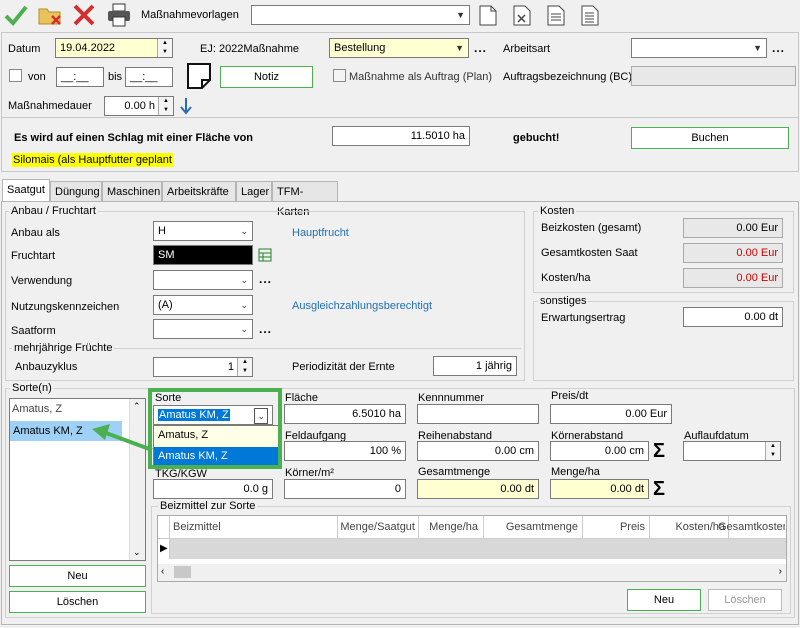  I want to click on folder-delete-icon, so click(51, 15).